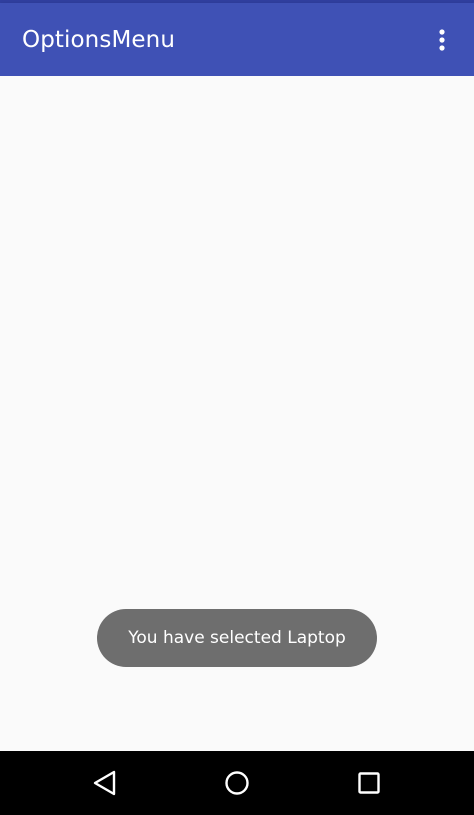  I want to click on back-button, so click(105, 783).